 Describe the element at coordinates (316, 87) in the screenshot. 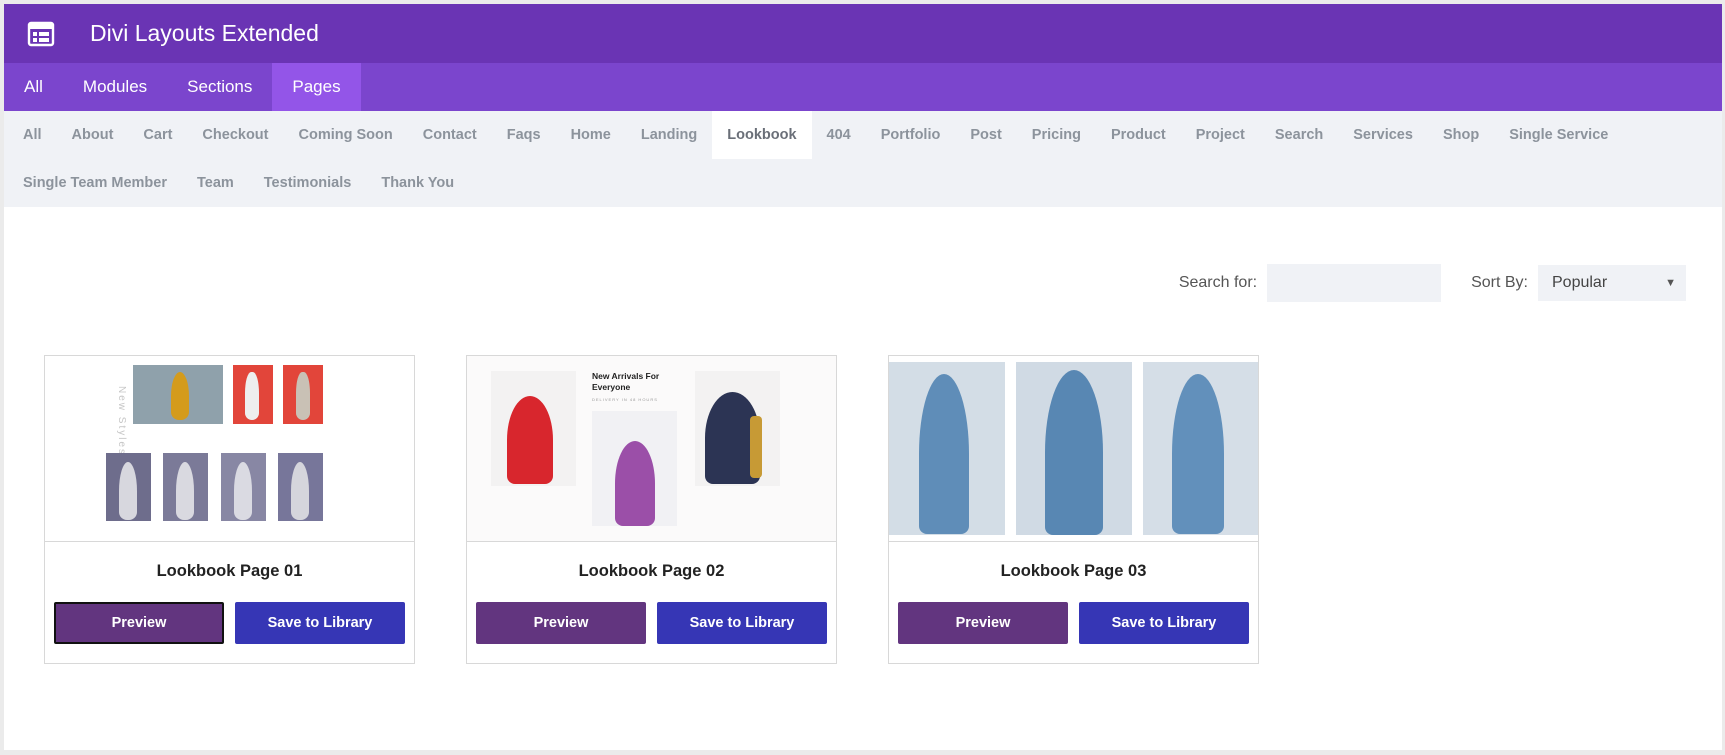

I see `tab-pages: Pages` at that location.